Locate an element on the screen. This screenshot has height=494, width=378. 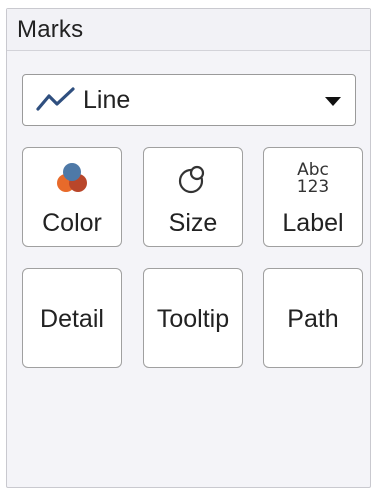
detail-button-label: Detail is located at coordinates (72, 319).